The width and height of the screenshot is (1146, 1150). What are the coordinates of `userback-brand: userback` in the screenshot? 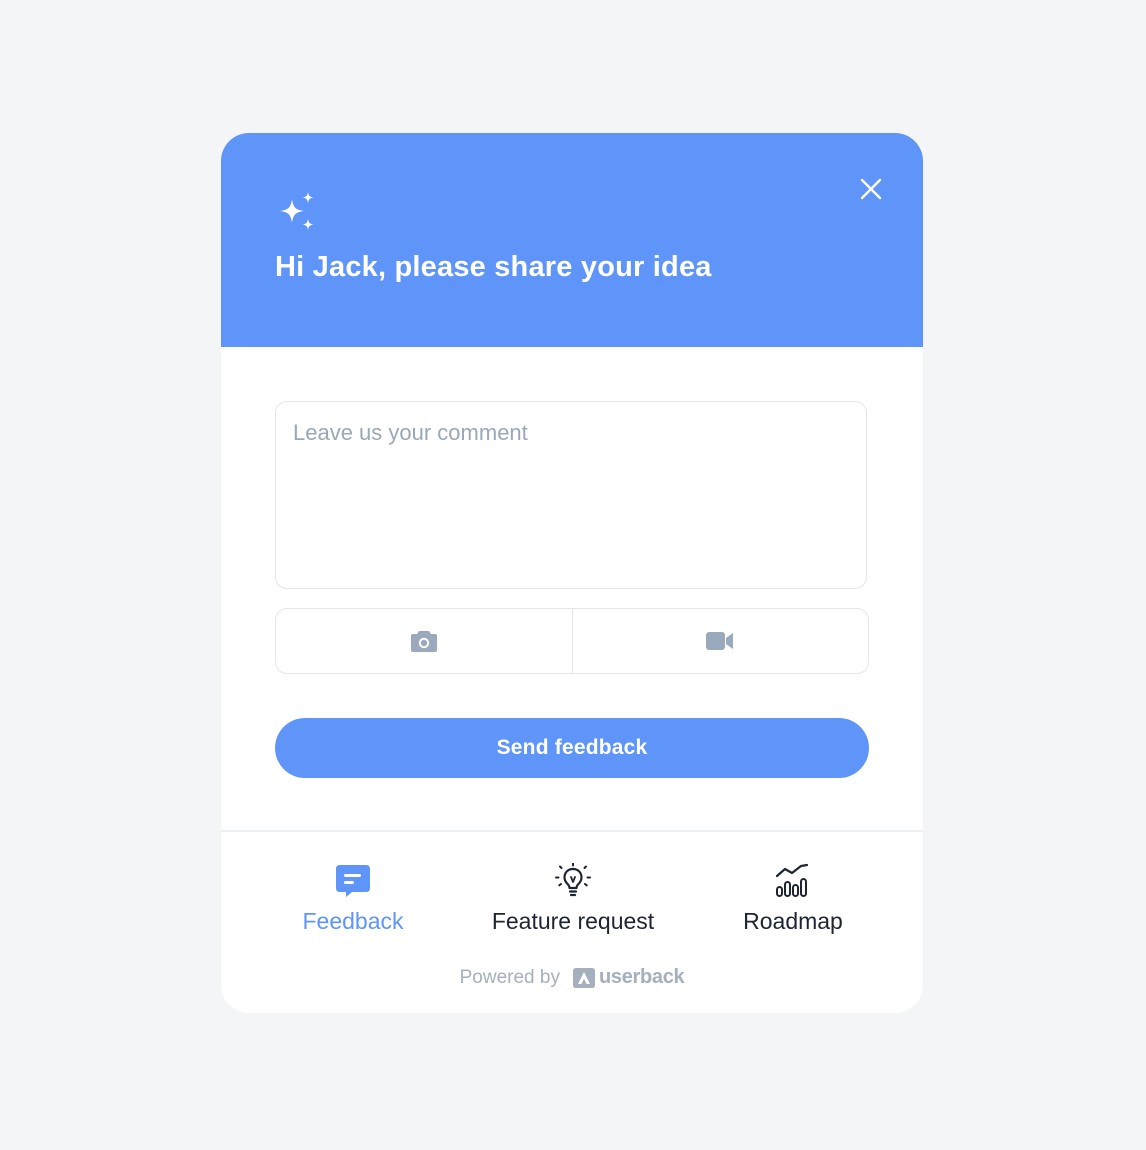 It's located at (641, 977).